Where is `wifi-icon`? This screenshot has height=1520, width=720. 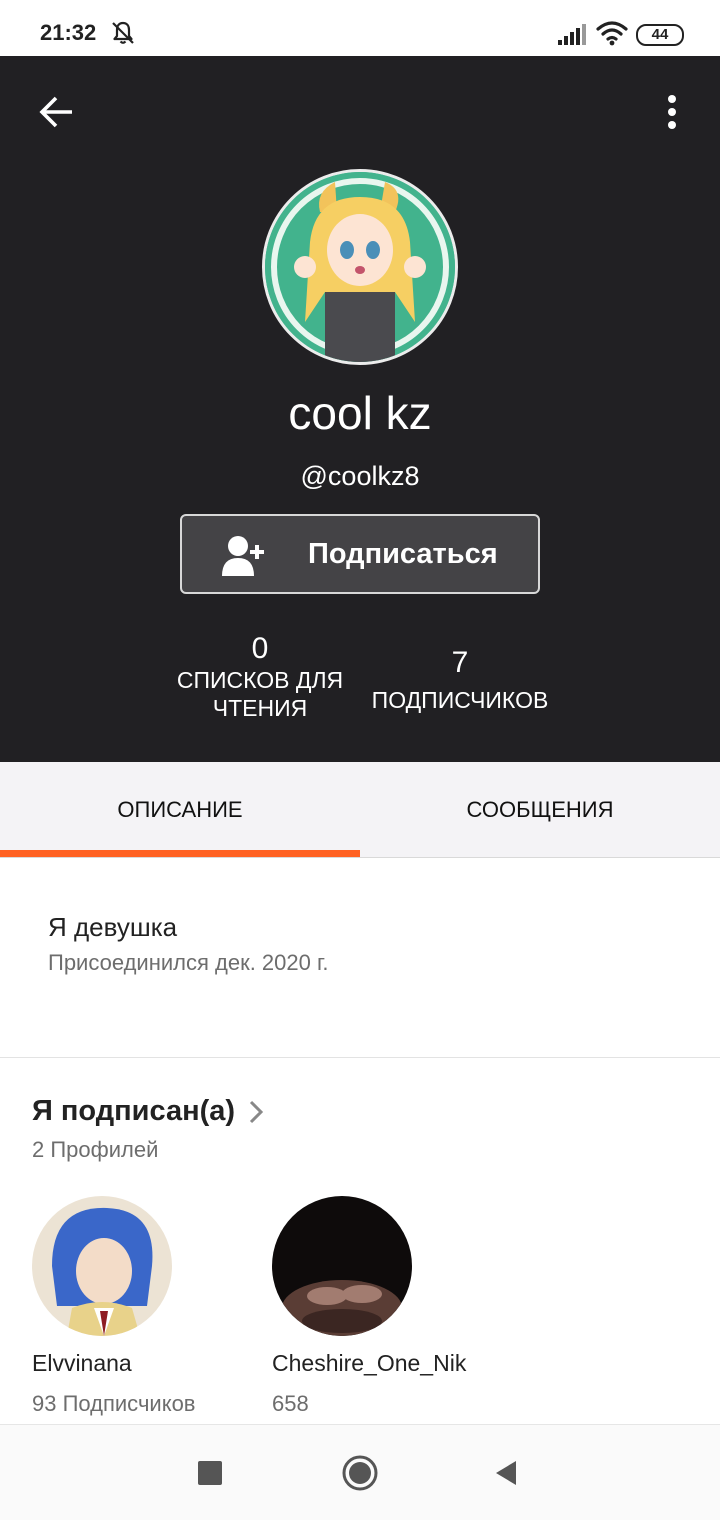 wifi-icon is located at coordinates (612, 33).